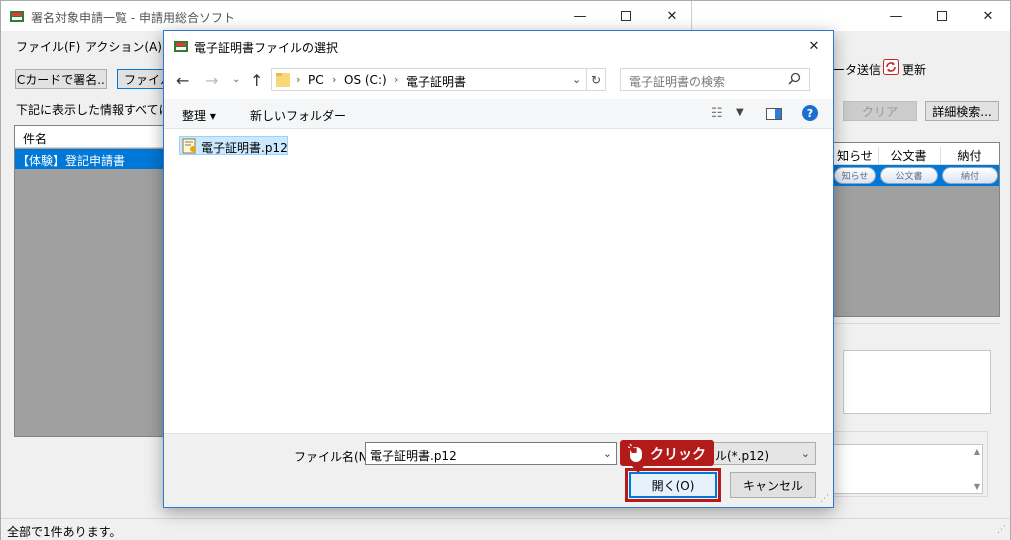 The image size is (1011, 540). Describe the element at coordinates (855, 175) in the screenshot. I see `notice-row-button: 知らせ` at that location.